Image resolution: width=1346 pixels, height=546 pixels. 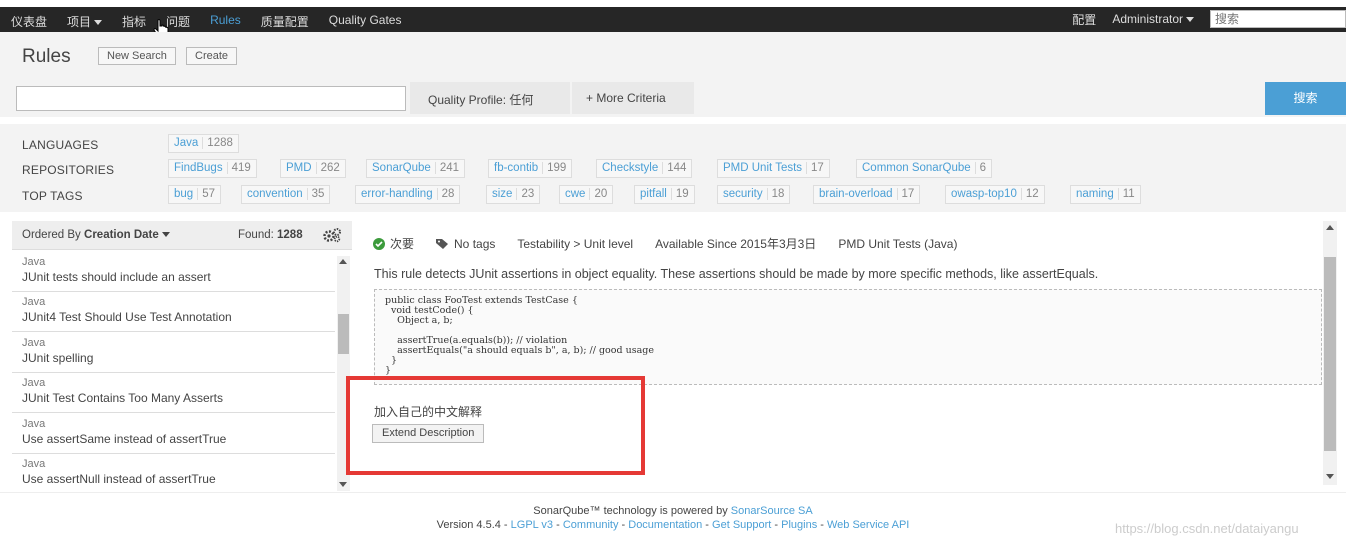 I want to click on nav-projects-label: 项目, so click(x=79, y=22).